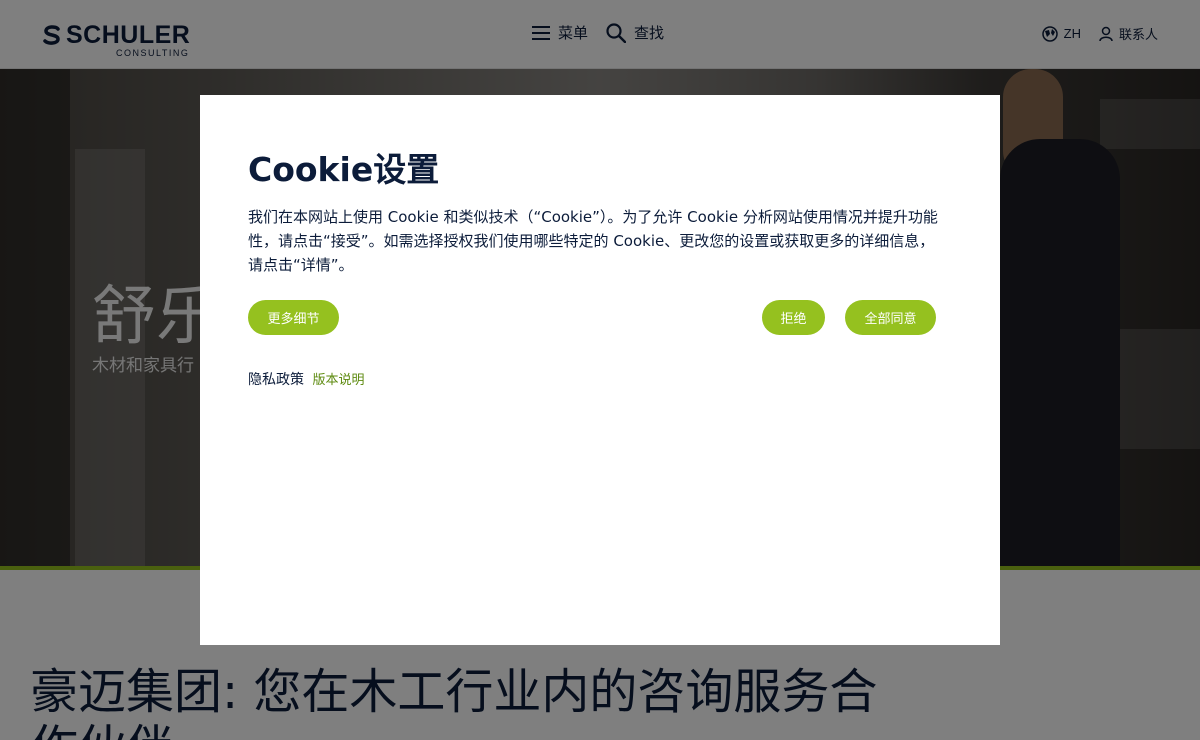  What do you see at coordinates (276, 380) in the screenshot?
I see `privacy-policy-link: 隐私政策` at bounding box center [276, 380].